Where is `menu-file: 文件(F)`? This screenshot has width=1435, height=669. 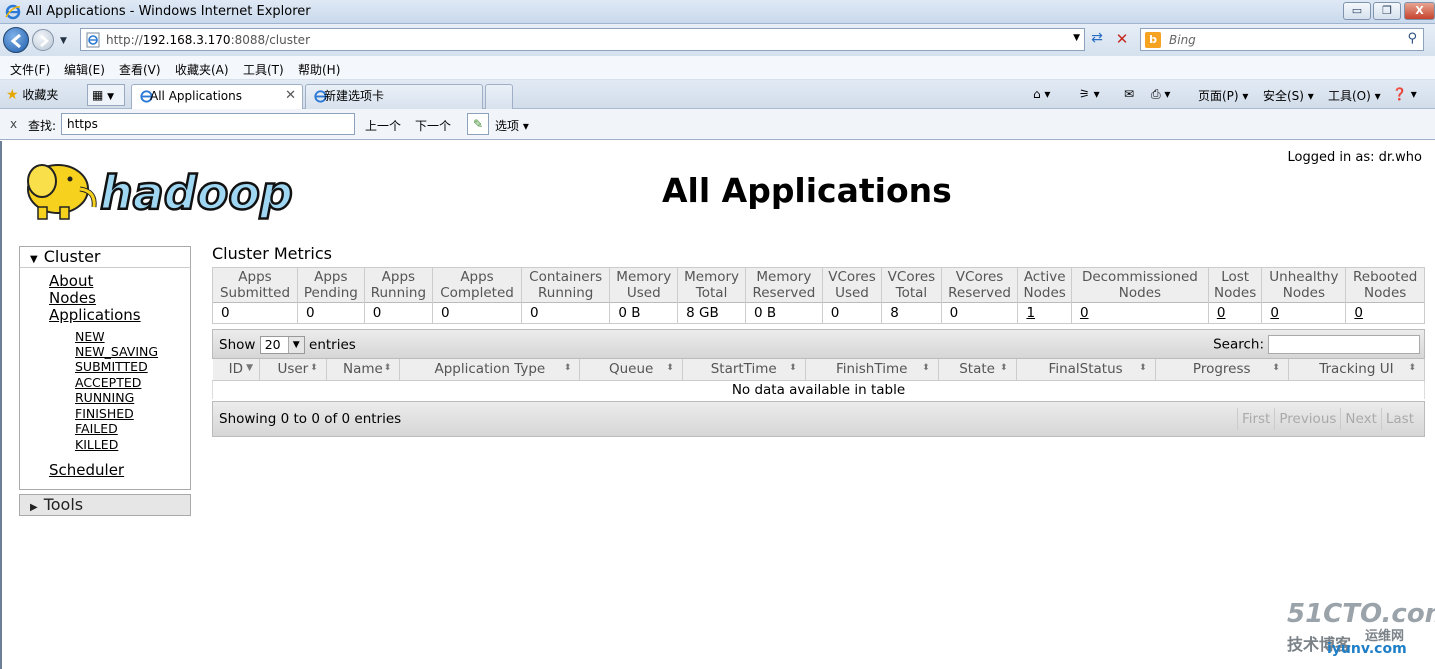
menu-file: 文件(F) is located at coordinates (30, 69).